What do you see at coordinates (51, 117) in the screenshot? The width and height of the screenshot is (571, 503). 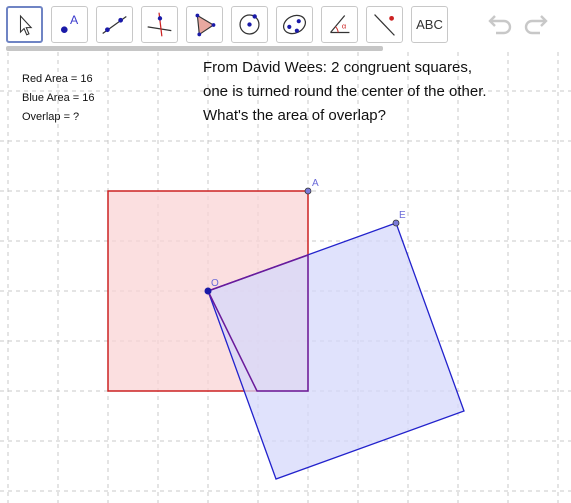 I see `overlap-text: Overlap = ?` at bounding box center [51, 117].